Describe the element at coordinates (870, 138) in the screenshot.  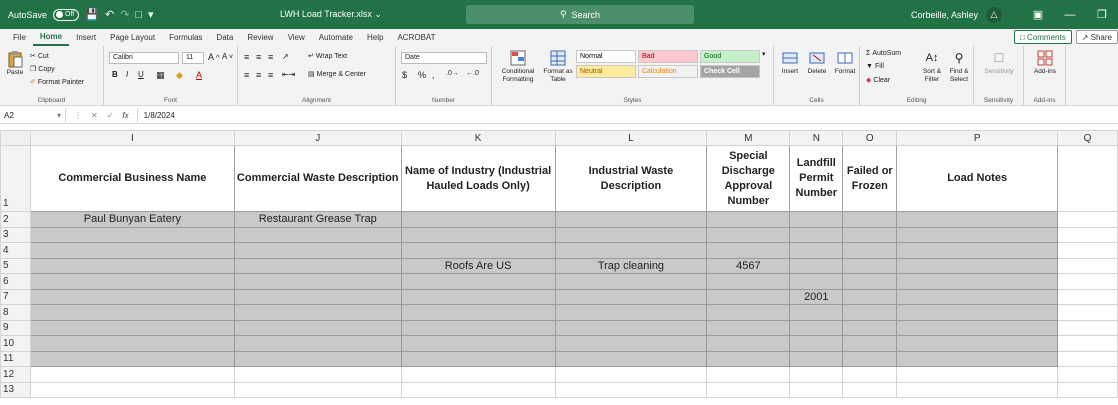
I see `column-header: O` at that location.